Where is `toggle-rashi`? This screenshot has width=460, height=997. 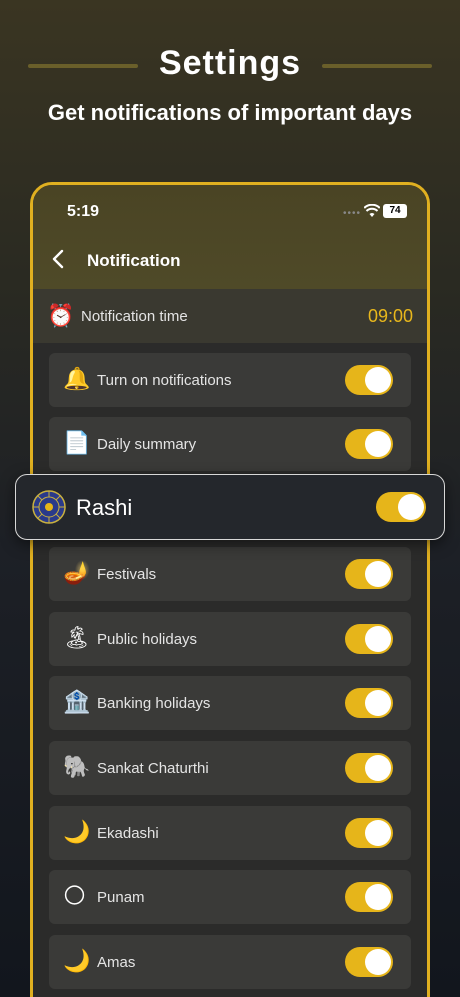
toggle-rashi is located at coordinates (401, 507).